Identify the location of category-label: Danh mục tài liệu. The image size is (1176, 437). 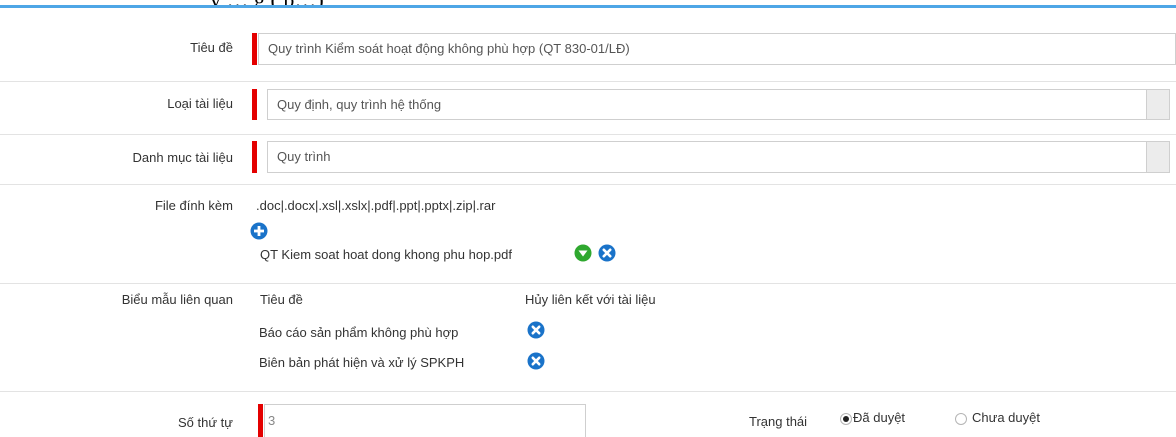
(182, 157).